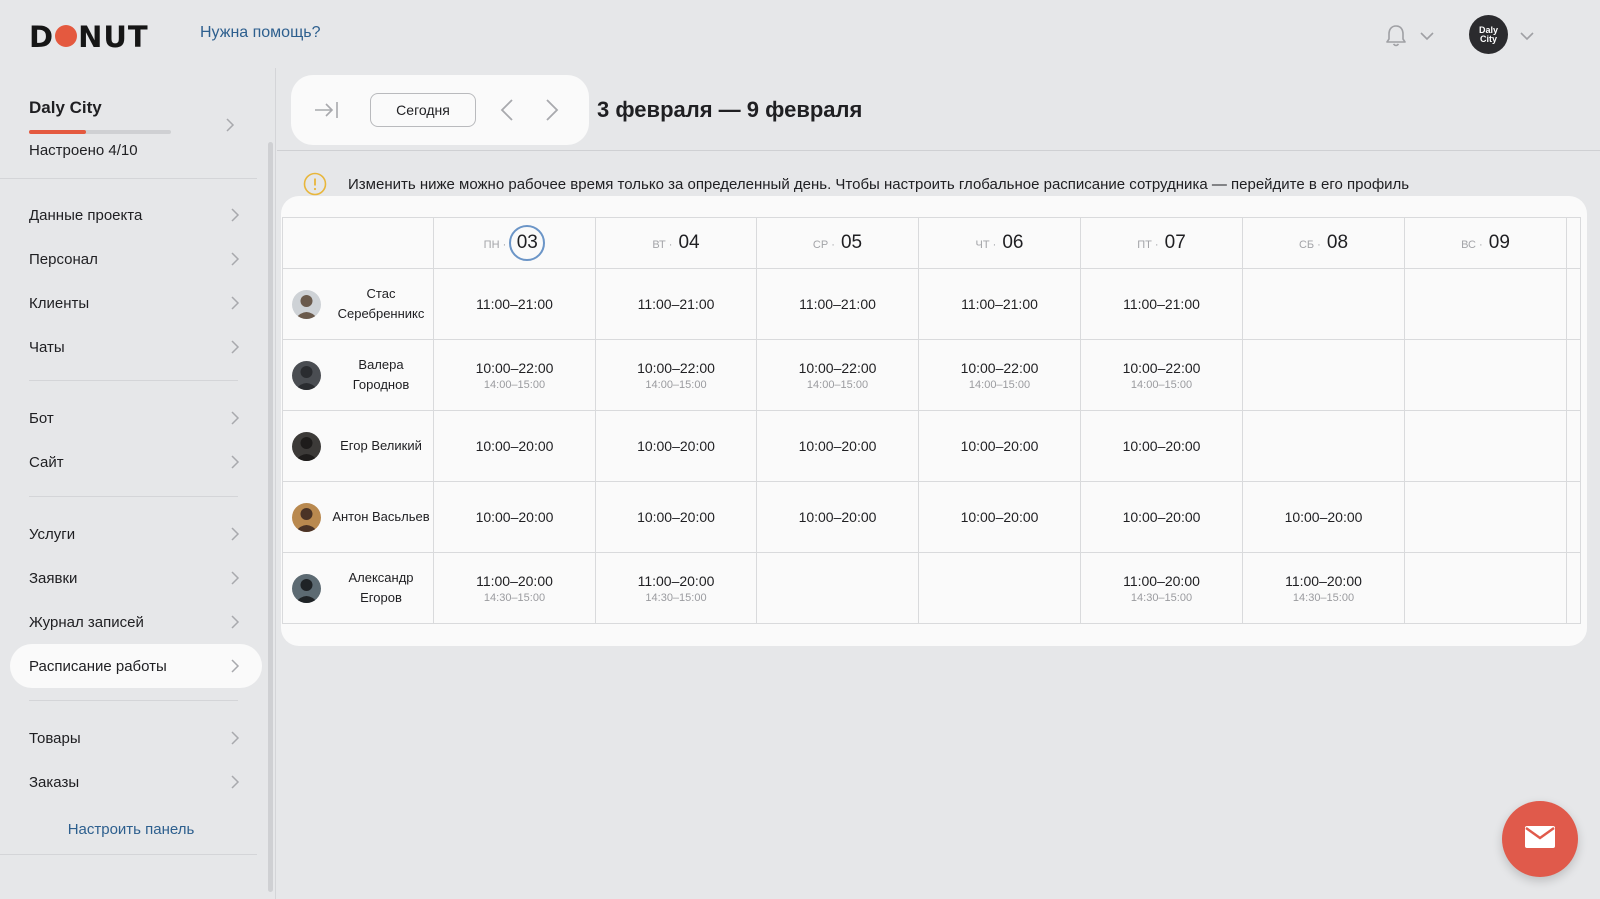 The width and height of the screenshot is (1600, 899). What do you see at coordinates (730, 109) in the screenshot?
I see `week-range-title: 3 февраля — 9 февраля` at bounding box center [730, 109].